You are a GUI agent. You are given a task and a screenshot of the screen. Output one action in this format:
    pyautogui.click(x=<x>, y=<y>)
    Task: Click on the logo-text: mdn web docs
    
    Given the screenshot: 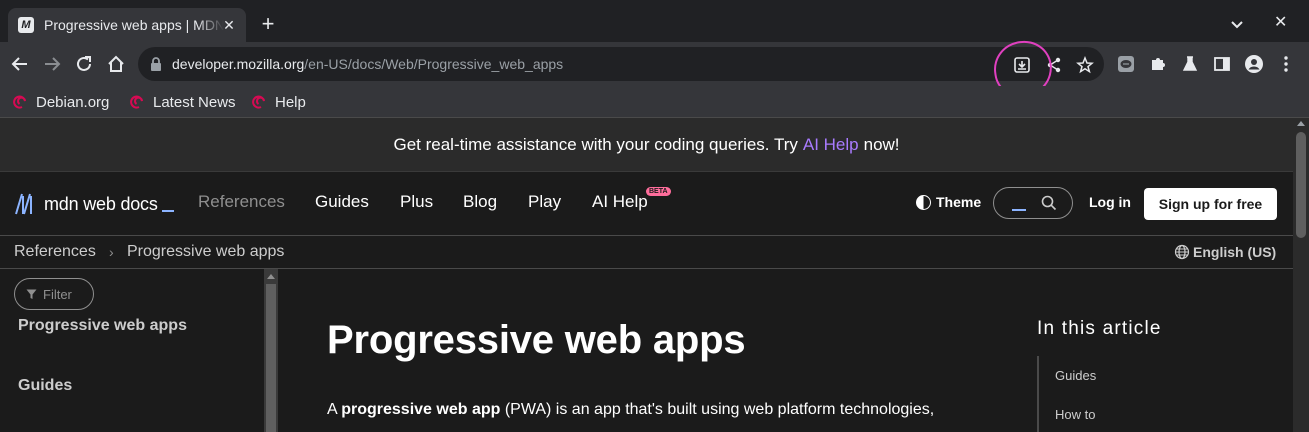 What is the action you would take?
    pyautogui.click(x=101, y=203)
    